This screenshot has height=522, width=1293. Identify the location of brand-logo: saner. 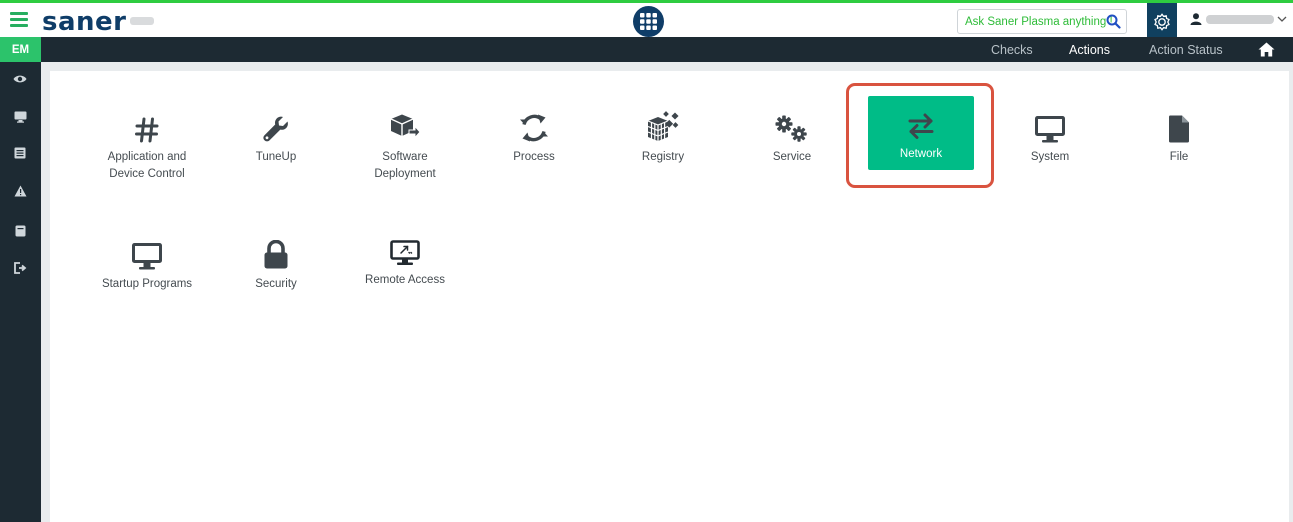
(84, 22).